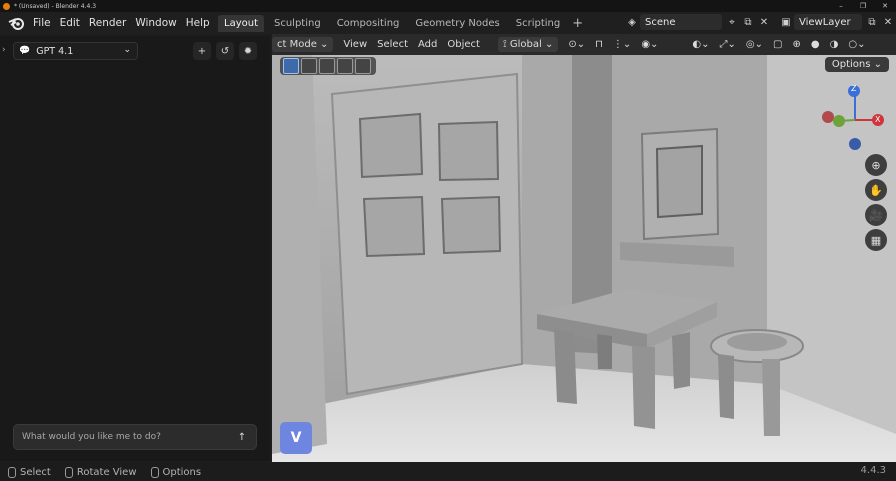  What do you see at coordinates (68, 472) in the screenshot?
I see `middle-mouse-icon` at bounding box center [68, 472].